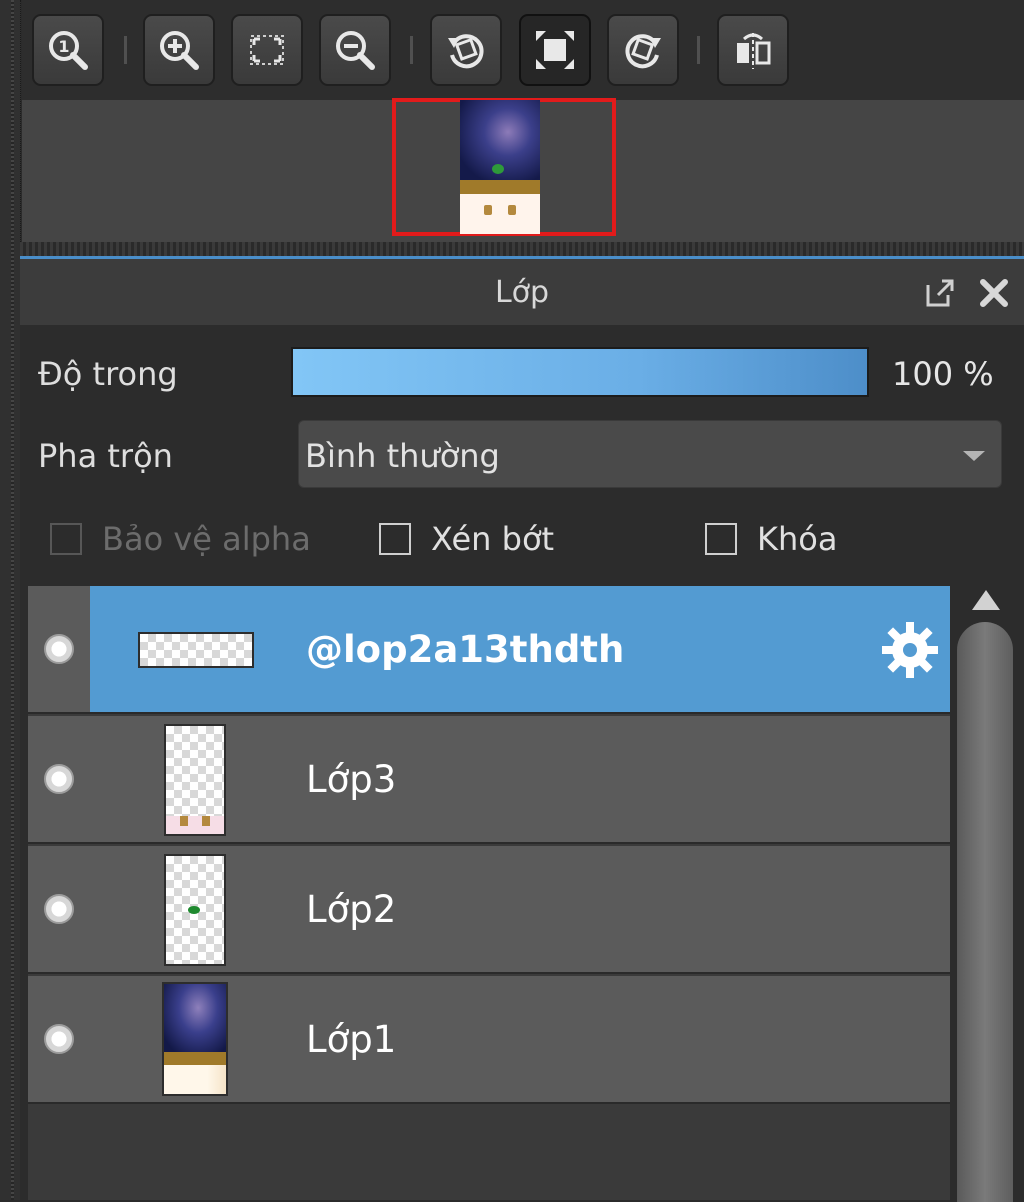 The image size is (1024, 1202). What do you see at coordinates (351, 779) in the screenshot?
I see `layer-name: Lớp3` at bounding box center [351, 779].